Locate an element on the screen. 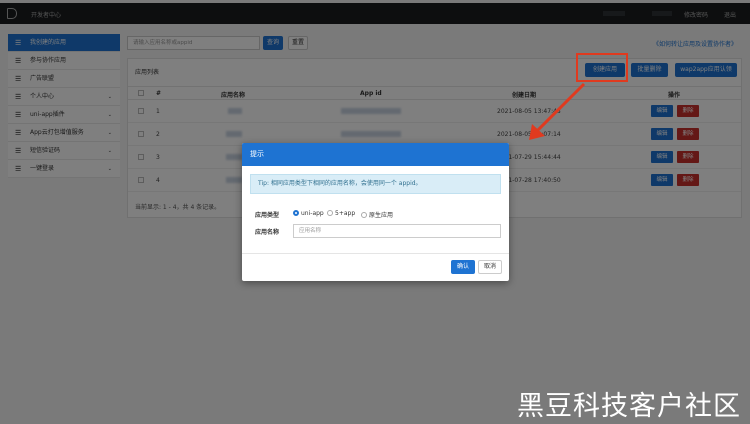  app-type-label: 应用类型 is located at coordinates (267, 215).